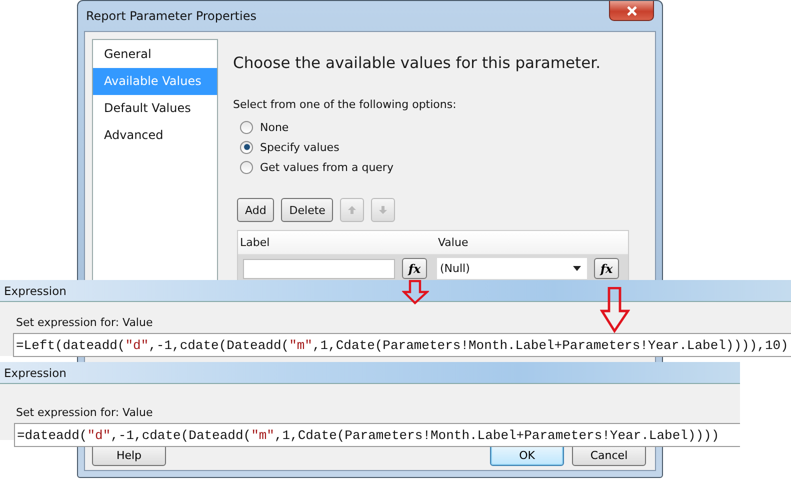 This screenshot has width=791, height=483. I want to click on toolbar-button: Delete, so click(307, 210).